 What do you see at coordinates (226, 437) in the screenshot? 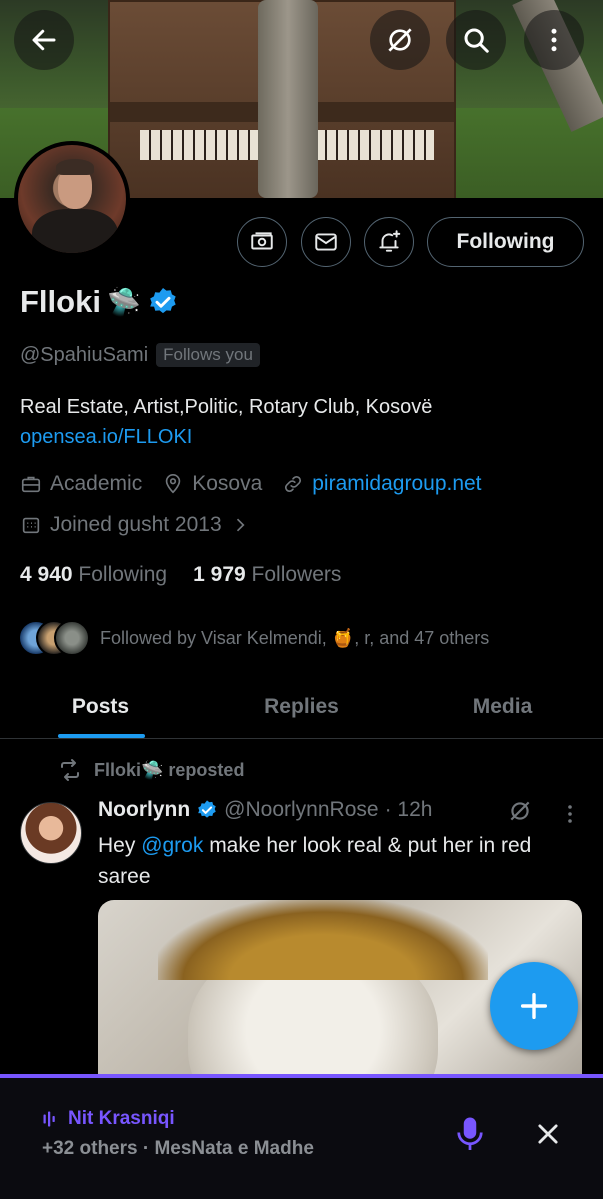
I see `bio-link: opensea.io/FLLOKI` at bounding box center [226, 437].